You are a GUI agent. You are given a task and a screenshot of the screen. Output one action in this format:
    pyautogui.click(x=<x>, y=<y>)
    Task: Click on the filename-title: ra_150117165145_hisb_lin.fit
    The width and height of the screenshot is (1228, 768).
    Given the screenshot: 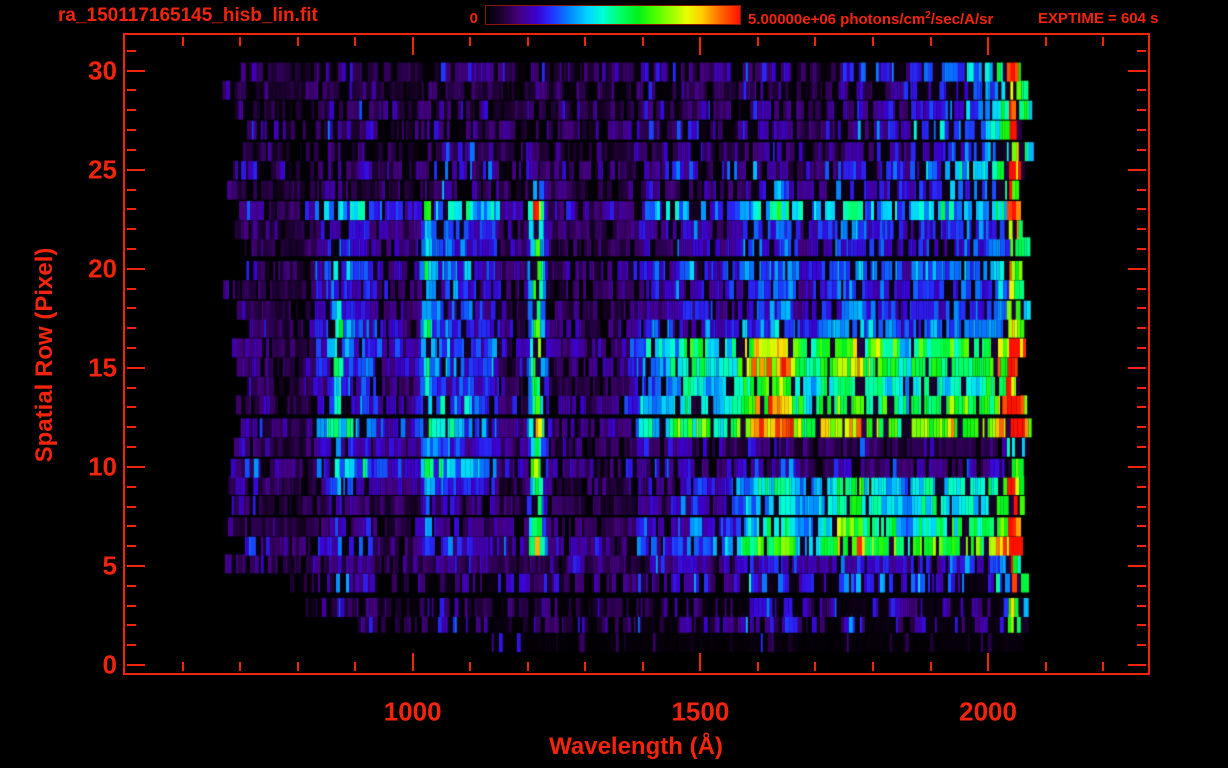 What is the action you would take?
    pyautogui.click(x=188, y=15)
    